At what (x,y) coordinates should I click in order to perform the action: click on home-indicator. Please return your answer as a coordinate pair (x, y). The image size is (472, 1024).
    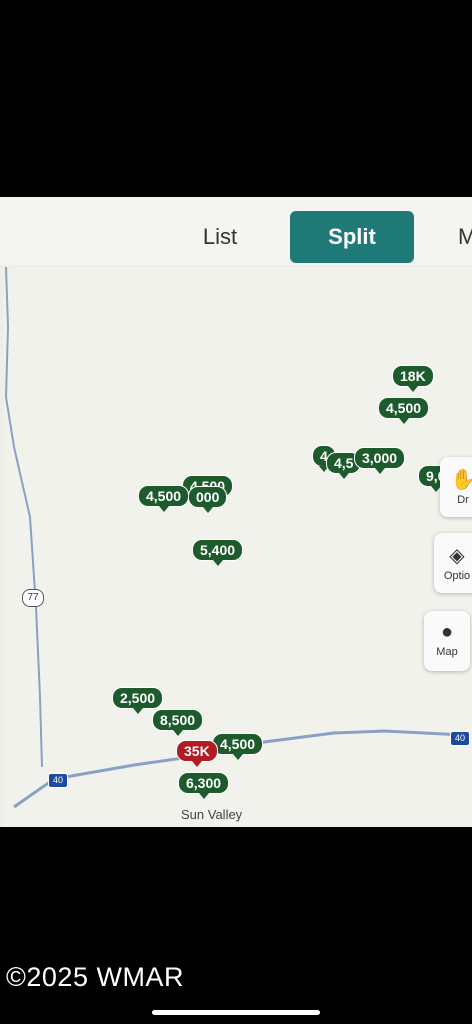
    Looking at the image, I should click on (236, 1012).